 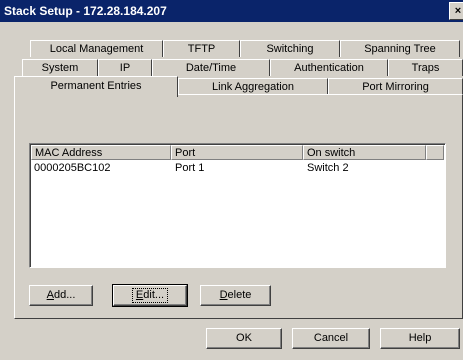 I want to click on cancel-button: Cancel, so click(x=331, y=338).